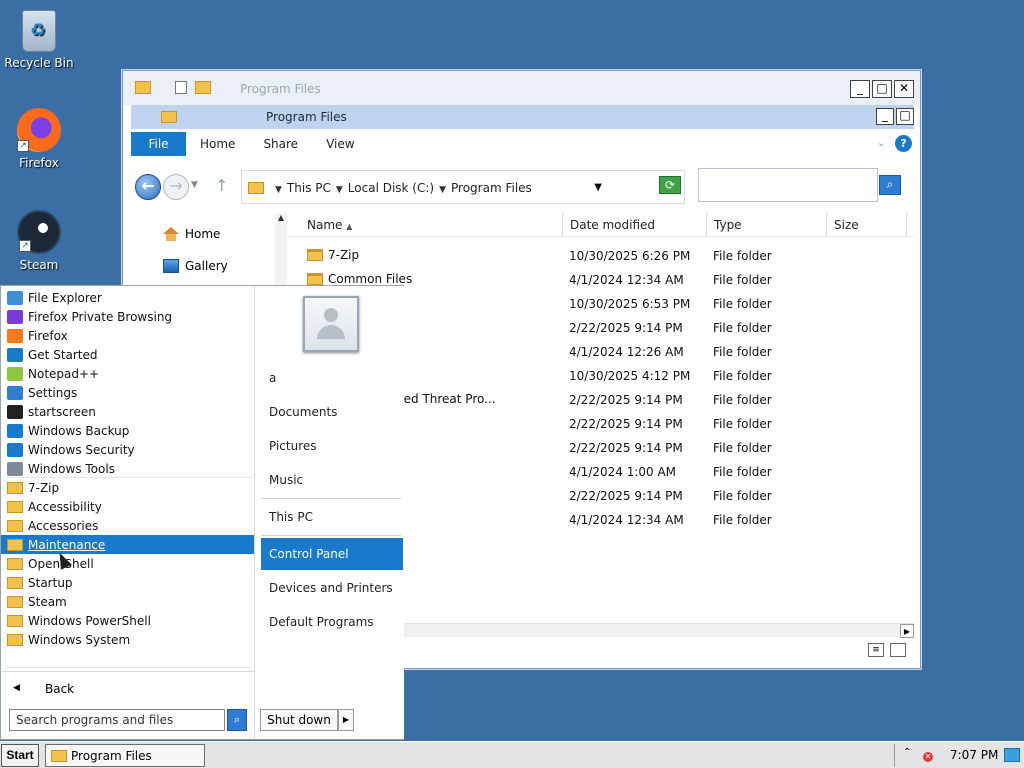 Image resolution: width=1024 pixels, height=768 pixels. What do you see at coordinates (127, 506) in the screenshot?
I see `program-item-accessibility: Accessibility` at bounding box center [127, 506].